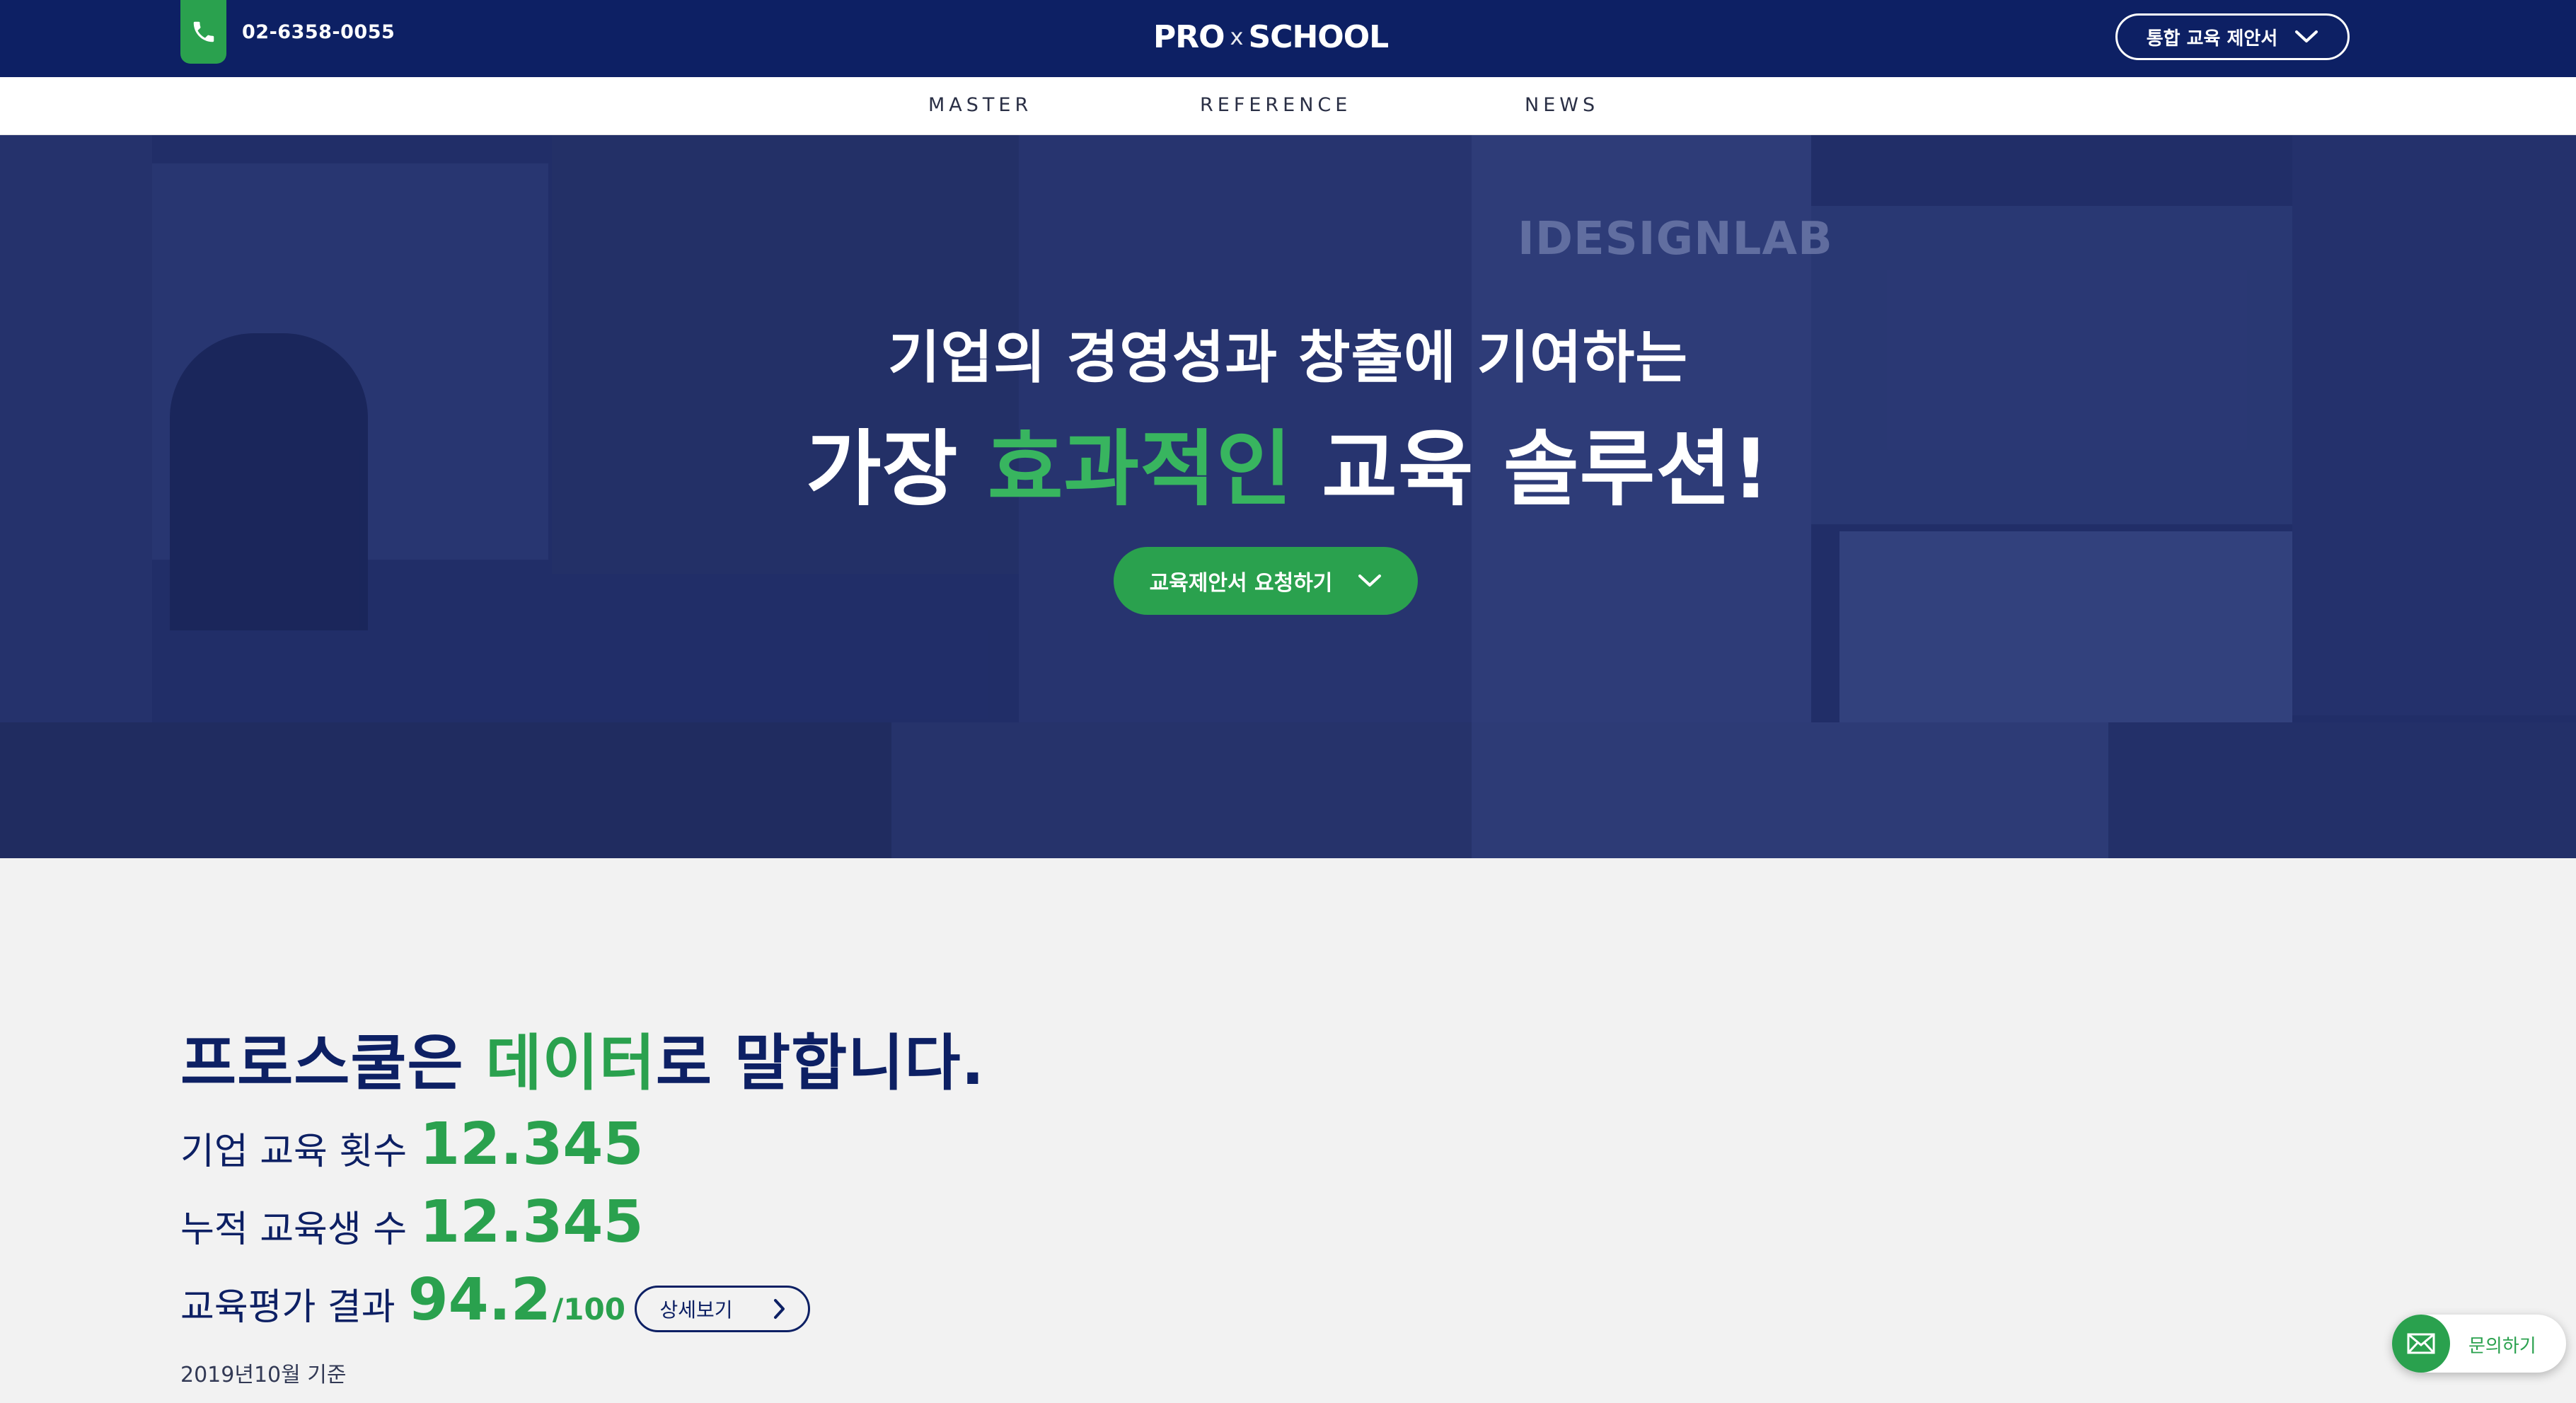 The width and height of the screenshot is (2576, 1403). What do you see at coordinates (318, 32) in the screenshot?
I see `phone-number: 02-6358-0055` at bounding box center [318, 32].